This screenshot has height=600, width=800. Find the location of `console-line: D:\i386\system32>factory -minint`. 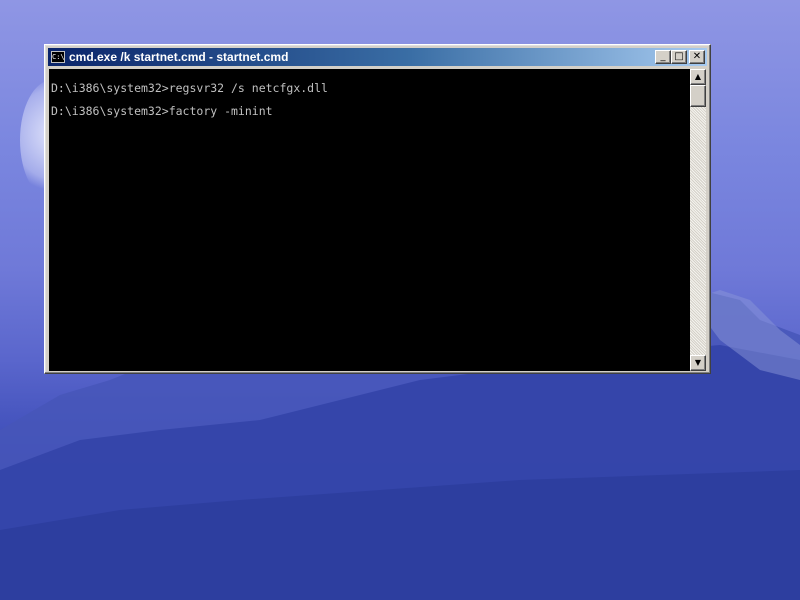

console-line: D:\i386\system32>factory -minint is located at coordinates (162, 111).